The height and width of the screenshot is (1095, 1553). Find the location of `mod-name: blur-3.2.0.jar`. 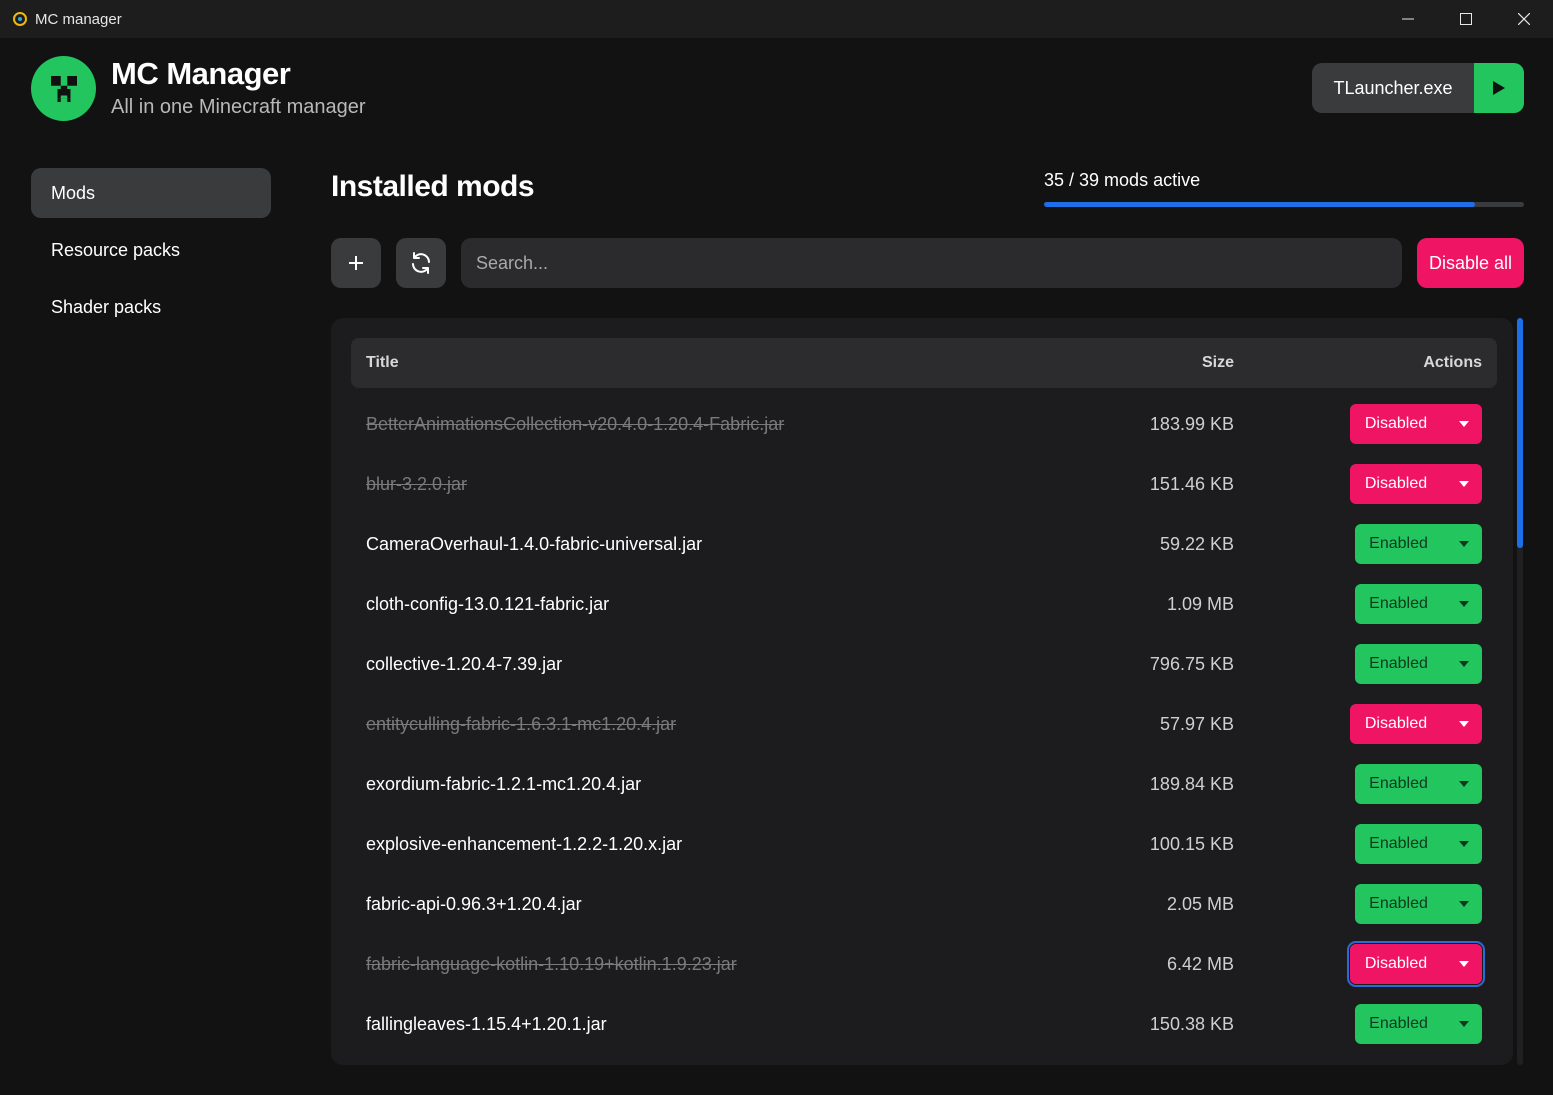

mod-name: blur-3.2.0.jar is located at coordinates (417, 484).